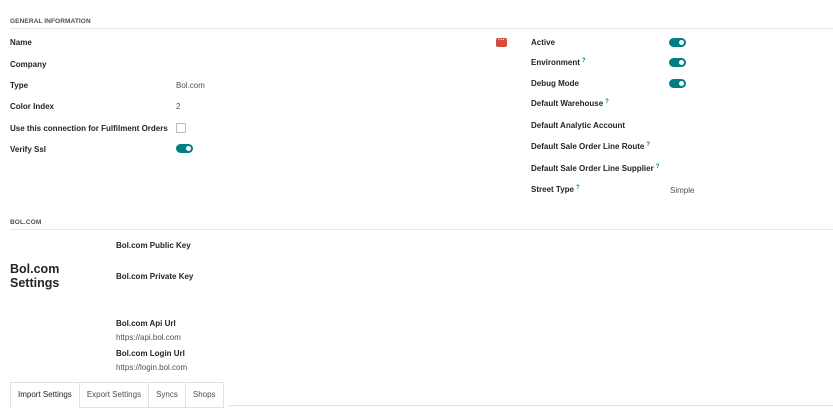 This screenshot has height=412, width=833. Describe the element at coordinates (148, 337) in the screenshot. I see `api-url-value: https://api.bol.com` at that location.